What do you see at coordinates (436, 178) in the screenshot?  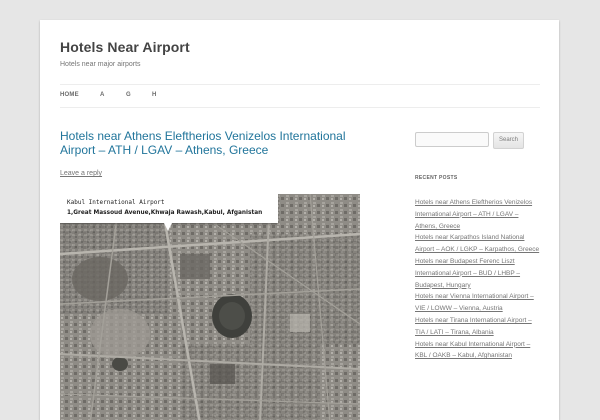 I see `recent-posts-heading: Recent Posts` at bounding box center [436, 178].